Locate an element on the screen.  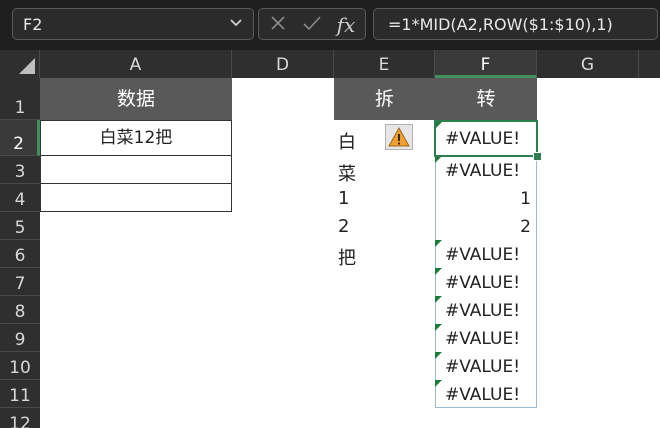
chevron-down-icon is located at coordinates (236, 23).